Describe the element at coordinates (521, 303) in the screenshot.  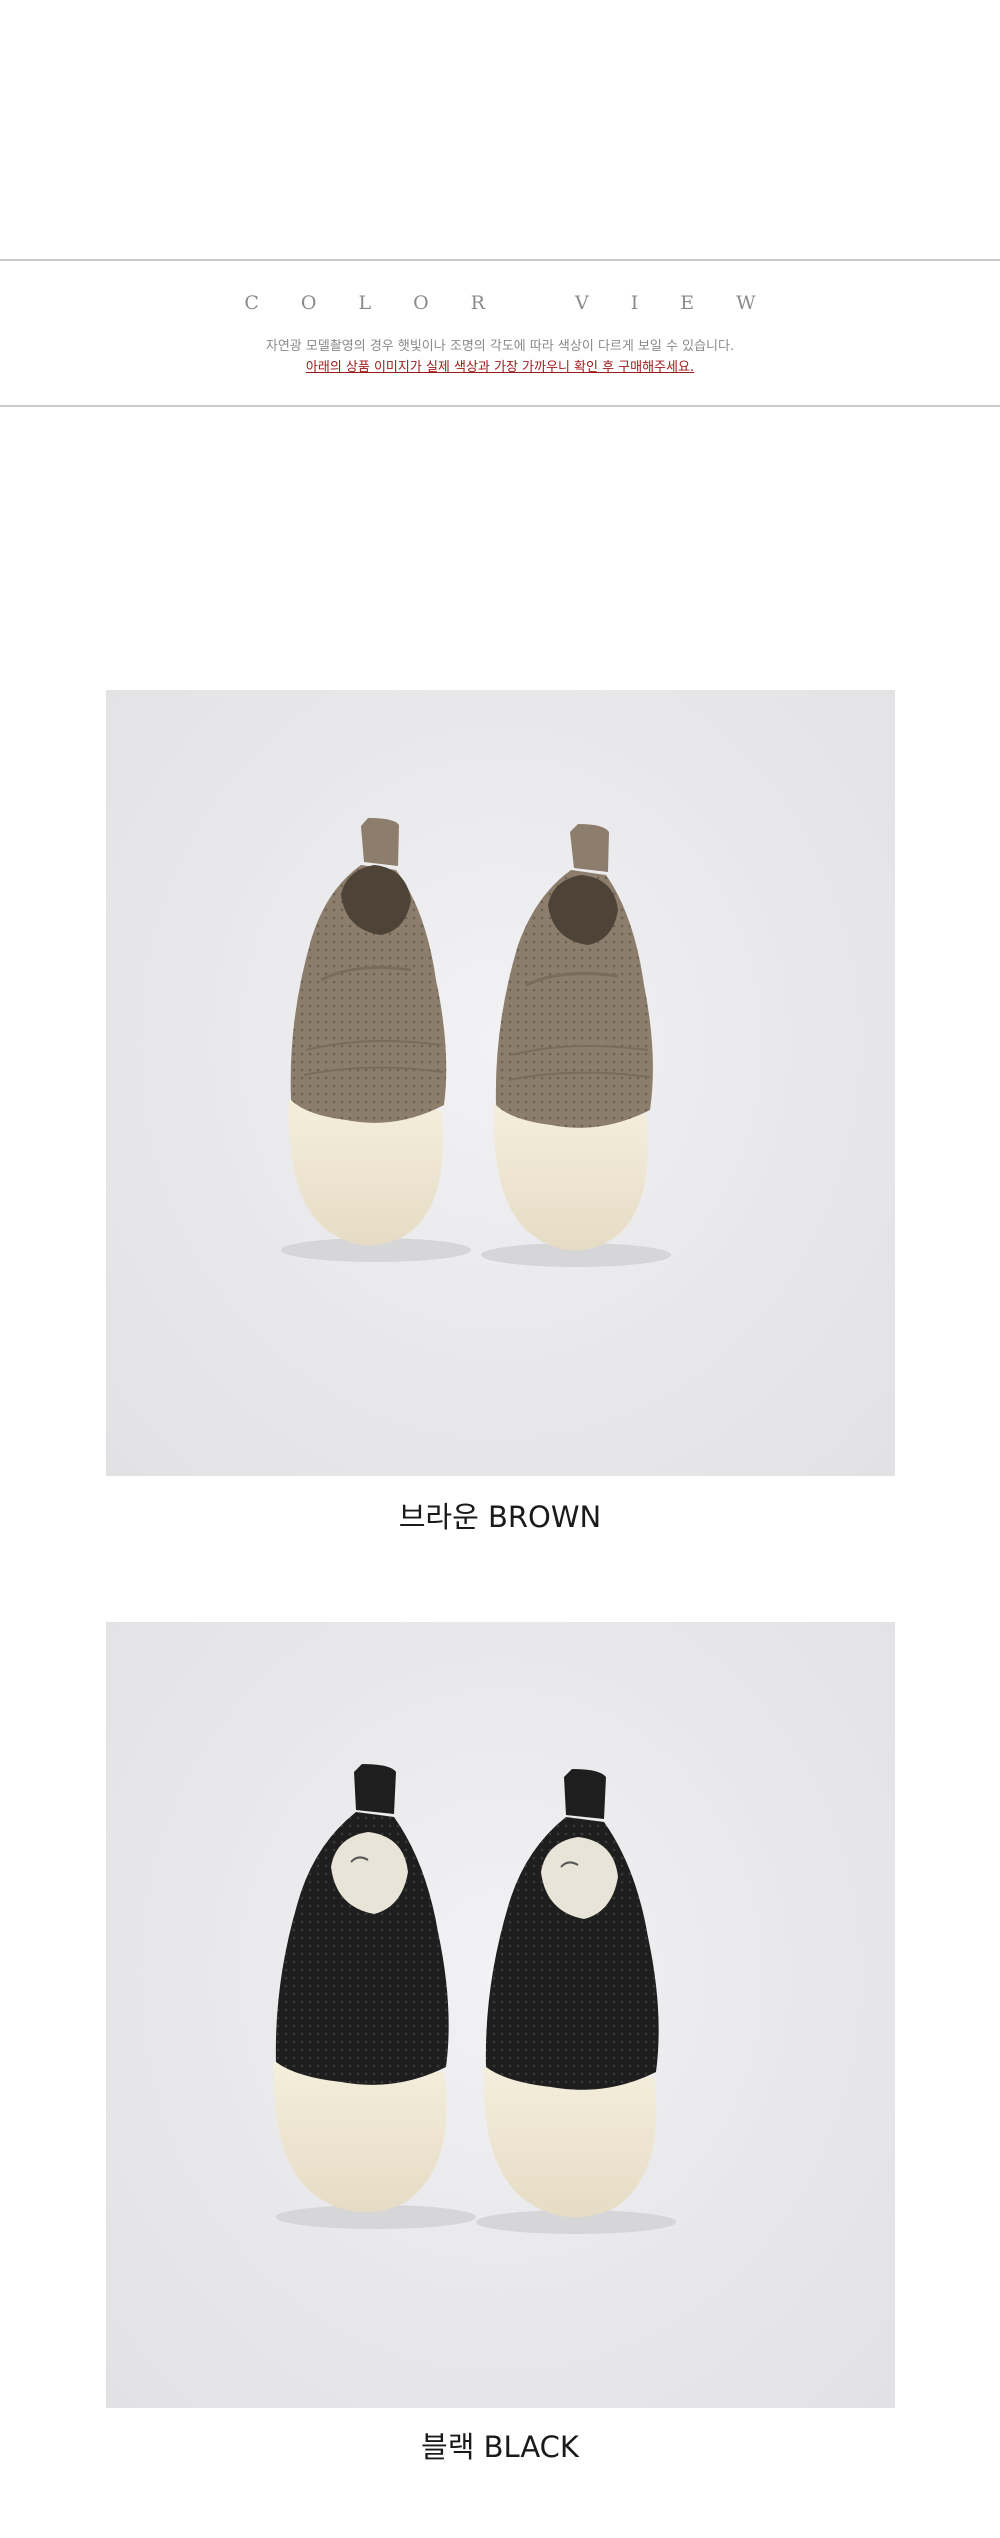
I see `color-view-title: COLOR VIEW` at that location.